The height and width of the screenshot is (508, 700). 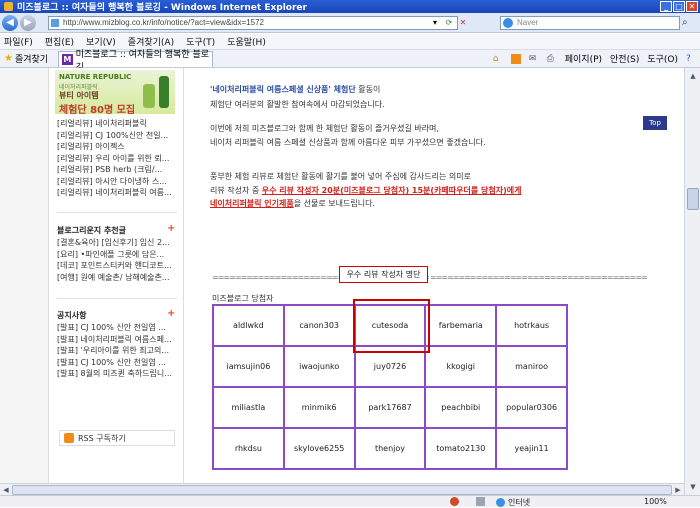 What do you see at coordinates (666, 6) in the screenshot?
I see `minimize-button: _` at bounding box center [666, 6].